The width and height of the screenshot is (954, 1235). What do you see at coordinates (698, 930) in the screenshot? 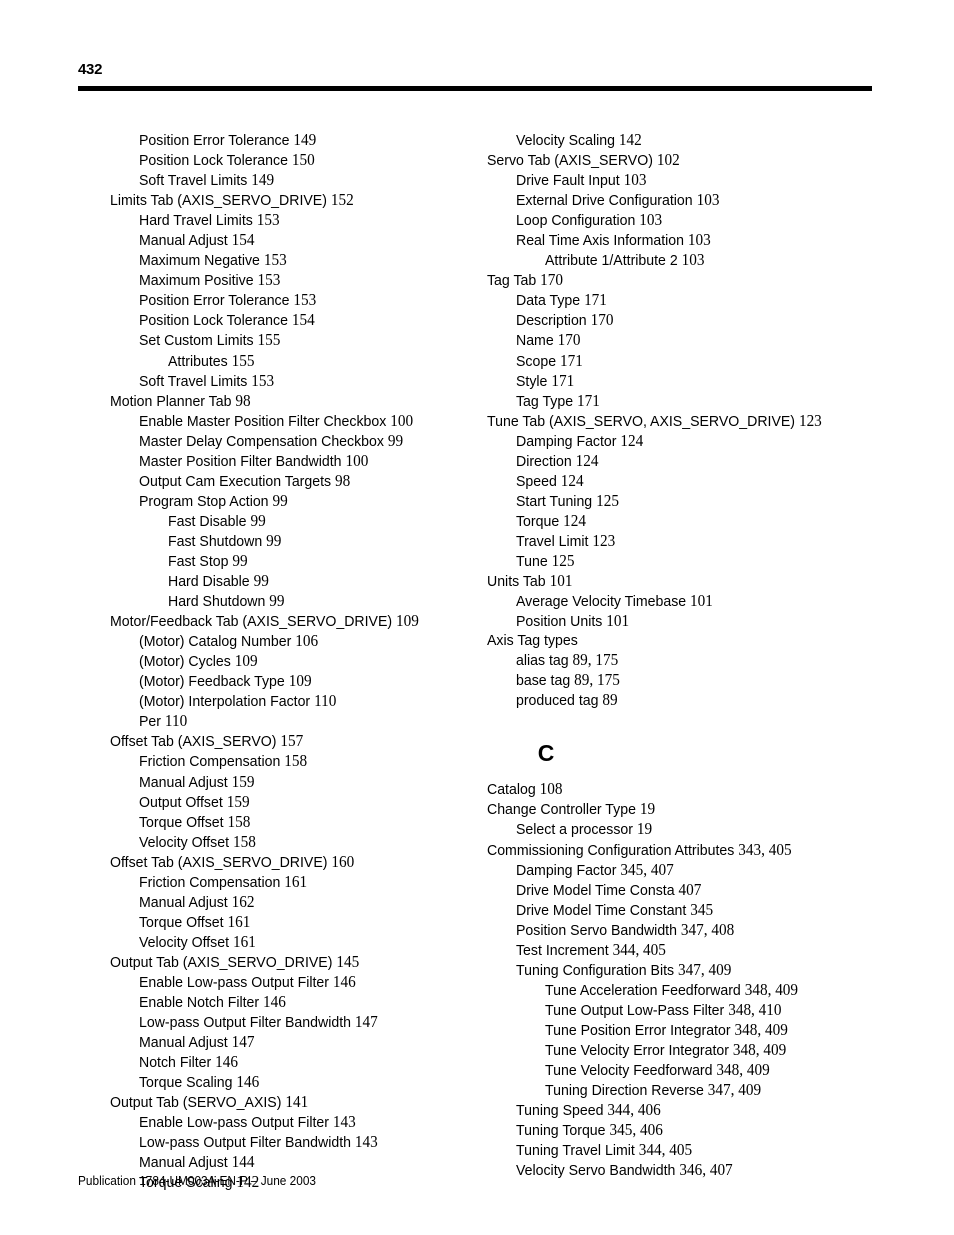
I see `index-entry: Position Servo Bandwidth 347, 408` at bounding box center [698, 930].